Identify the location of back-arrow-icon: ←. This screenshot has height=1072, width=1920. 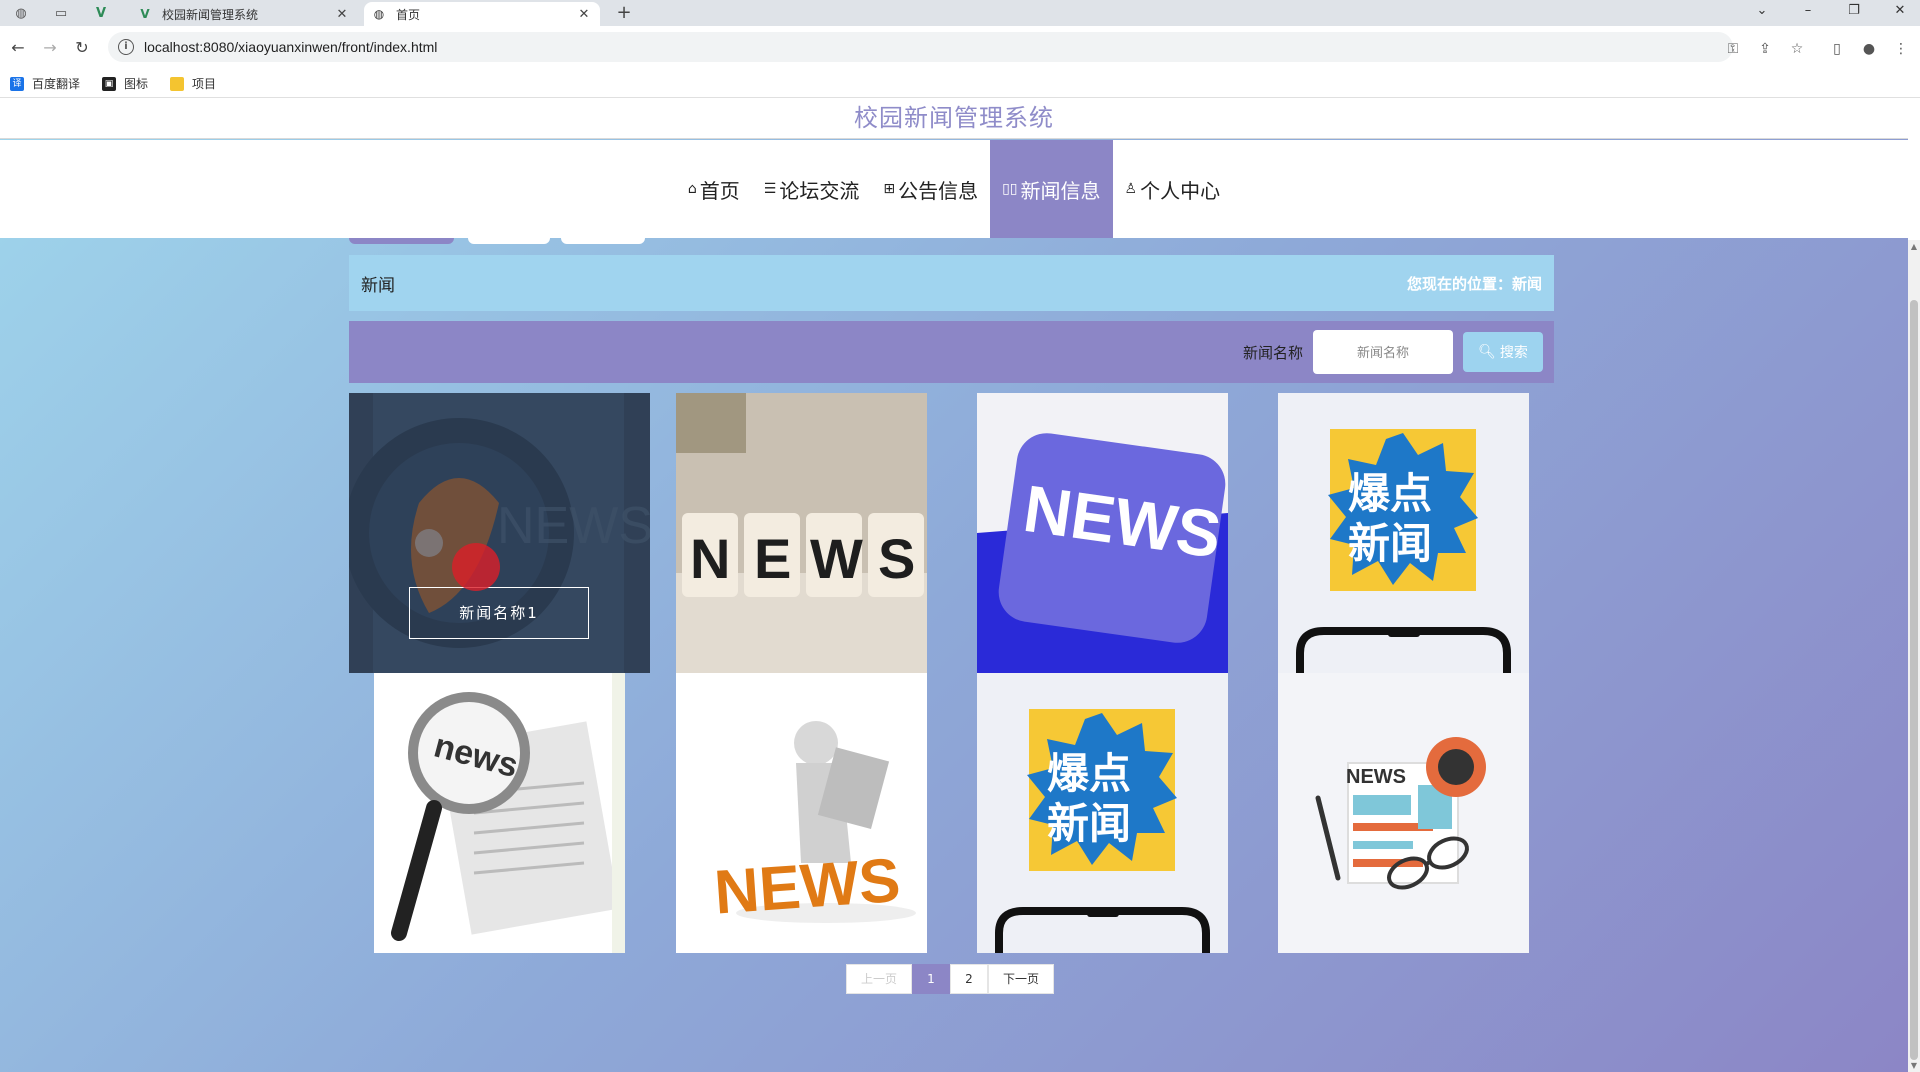
(18, 48).